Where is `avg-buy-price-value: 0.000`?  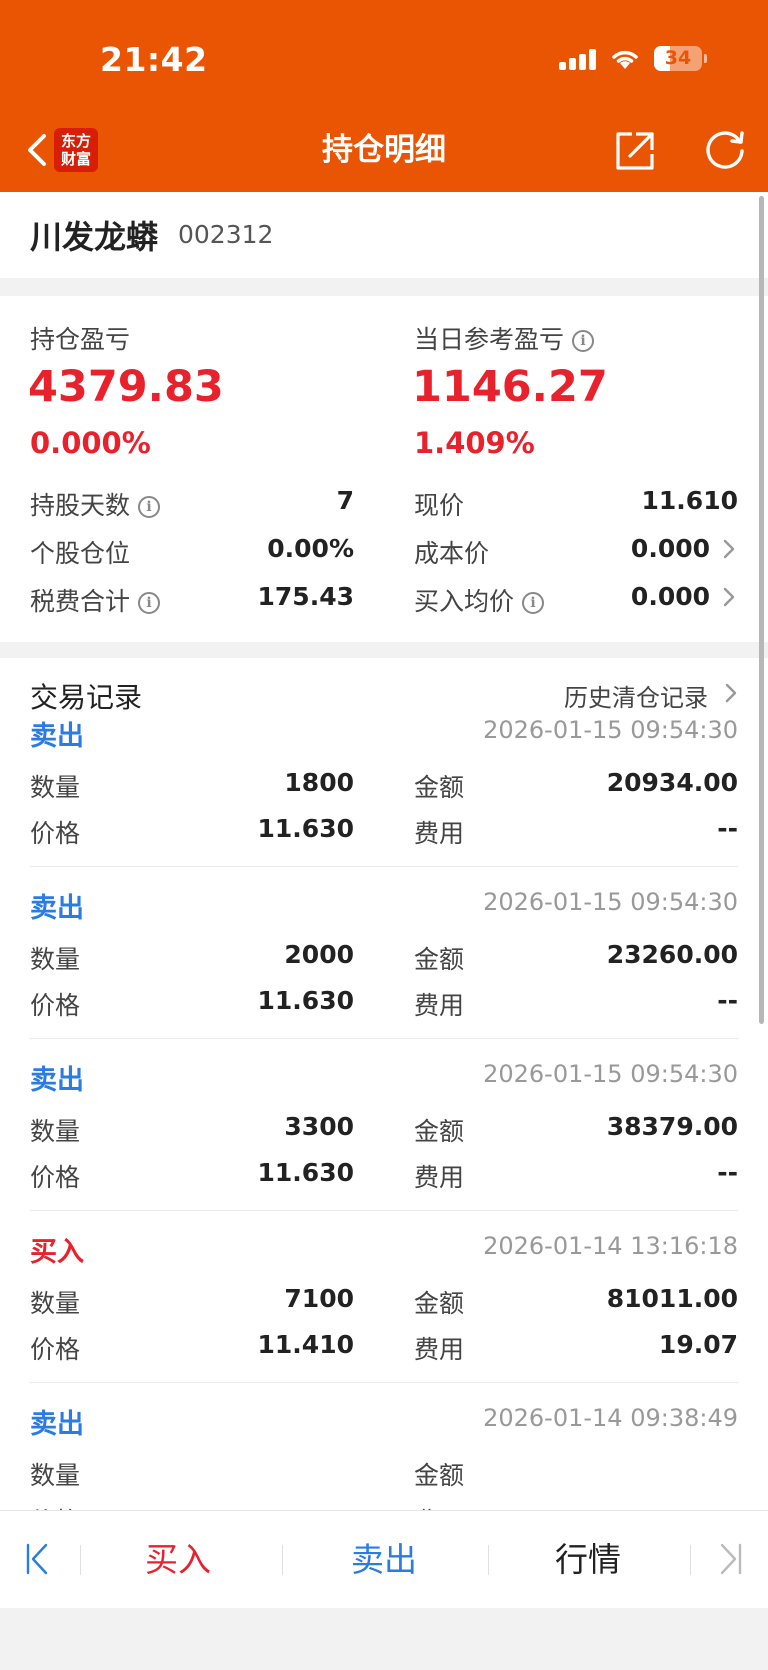 avg-buy-price-value: 0.000 is located at coordinates (625, 596).